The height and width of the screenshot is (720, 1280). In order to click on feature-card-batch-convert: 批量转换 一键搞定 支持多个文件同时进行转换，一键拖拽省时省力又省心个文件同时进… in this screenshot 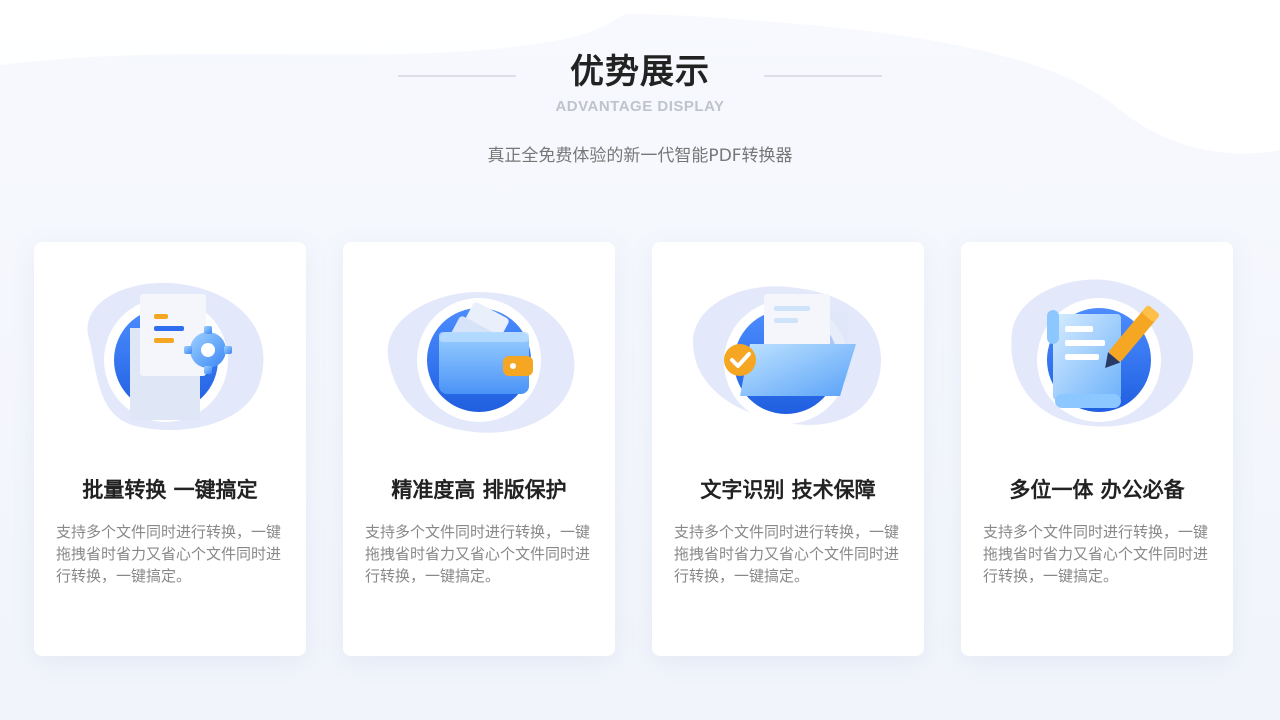, I will do `click(170, 449)`.